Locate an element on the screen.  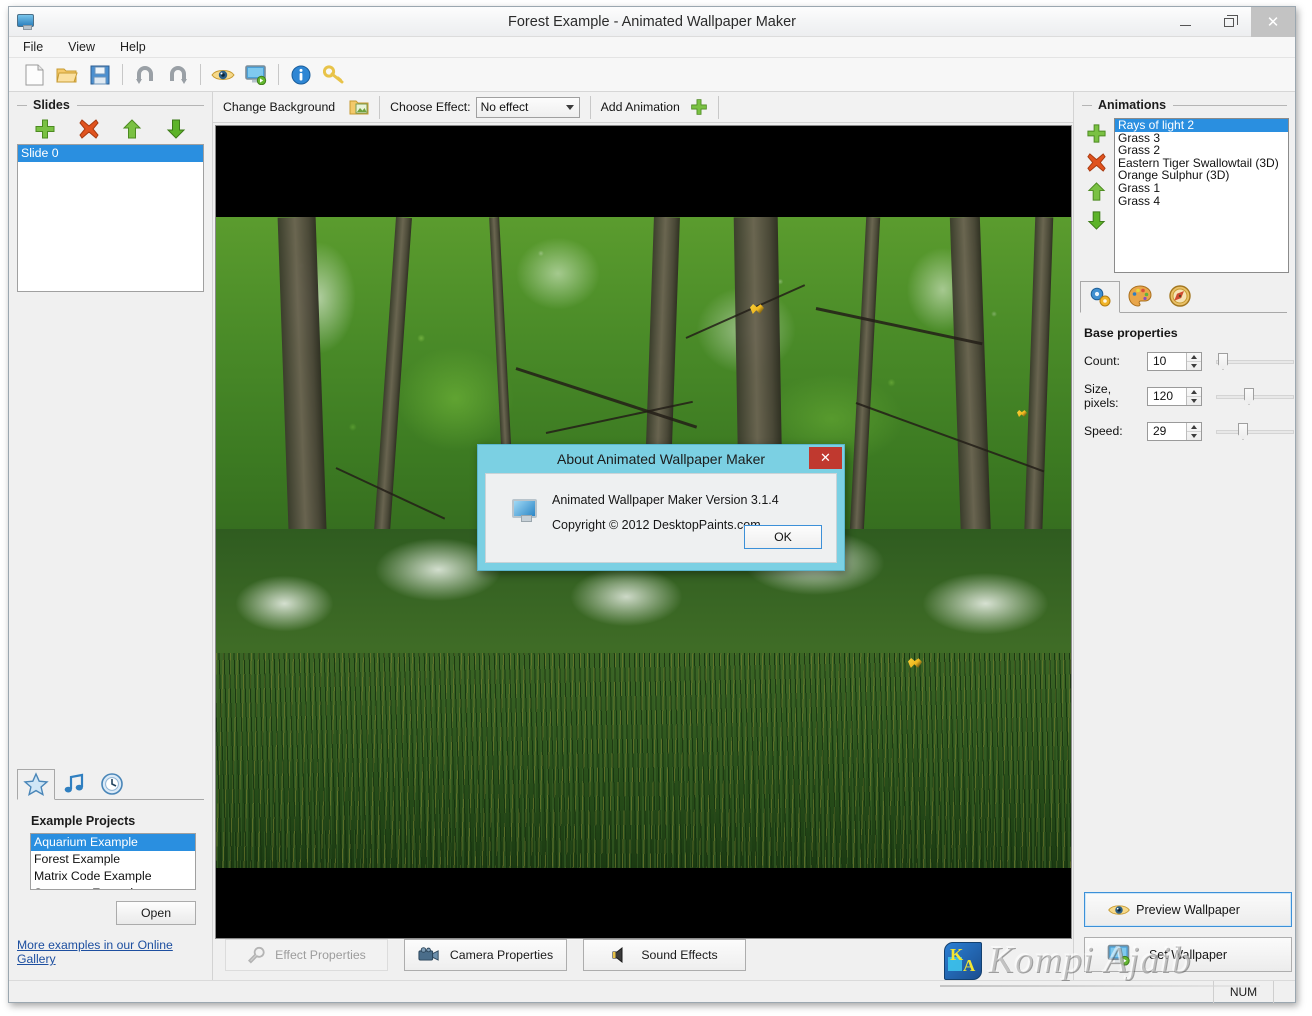
list-item: Slide 0 is located at coordinates (110, 153).